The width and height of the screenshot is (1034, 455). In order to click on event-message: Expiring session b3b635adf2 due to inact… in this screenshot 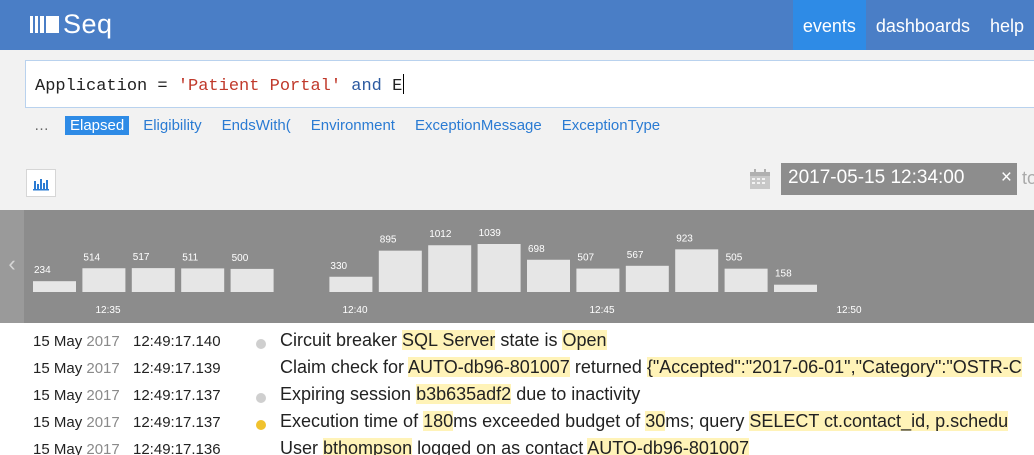, I will do `click(460, 394)`.